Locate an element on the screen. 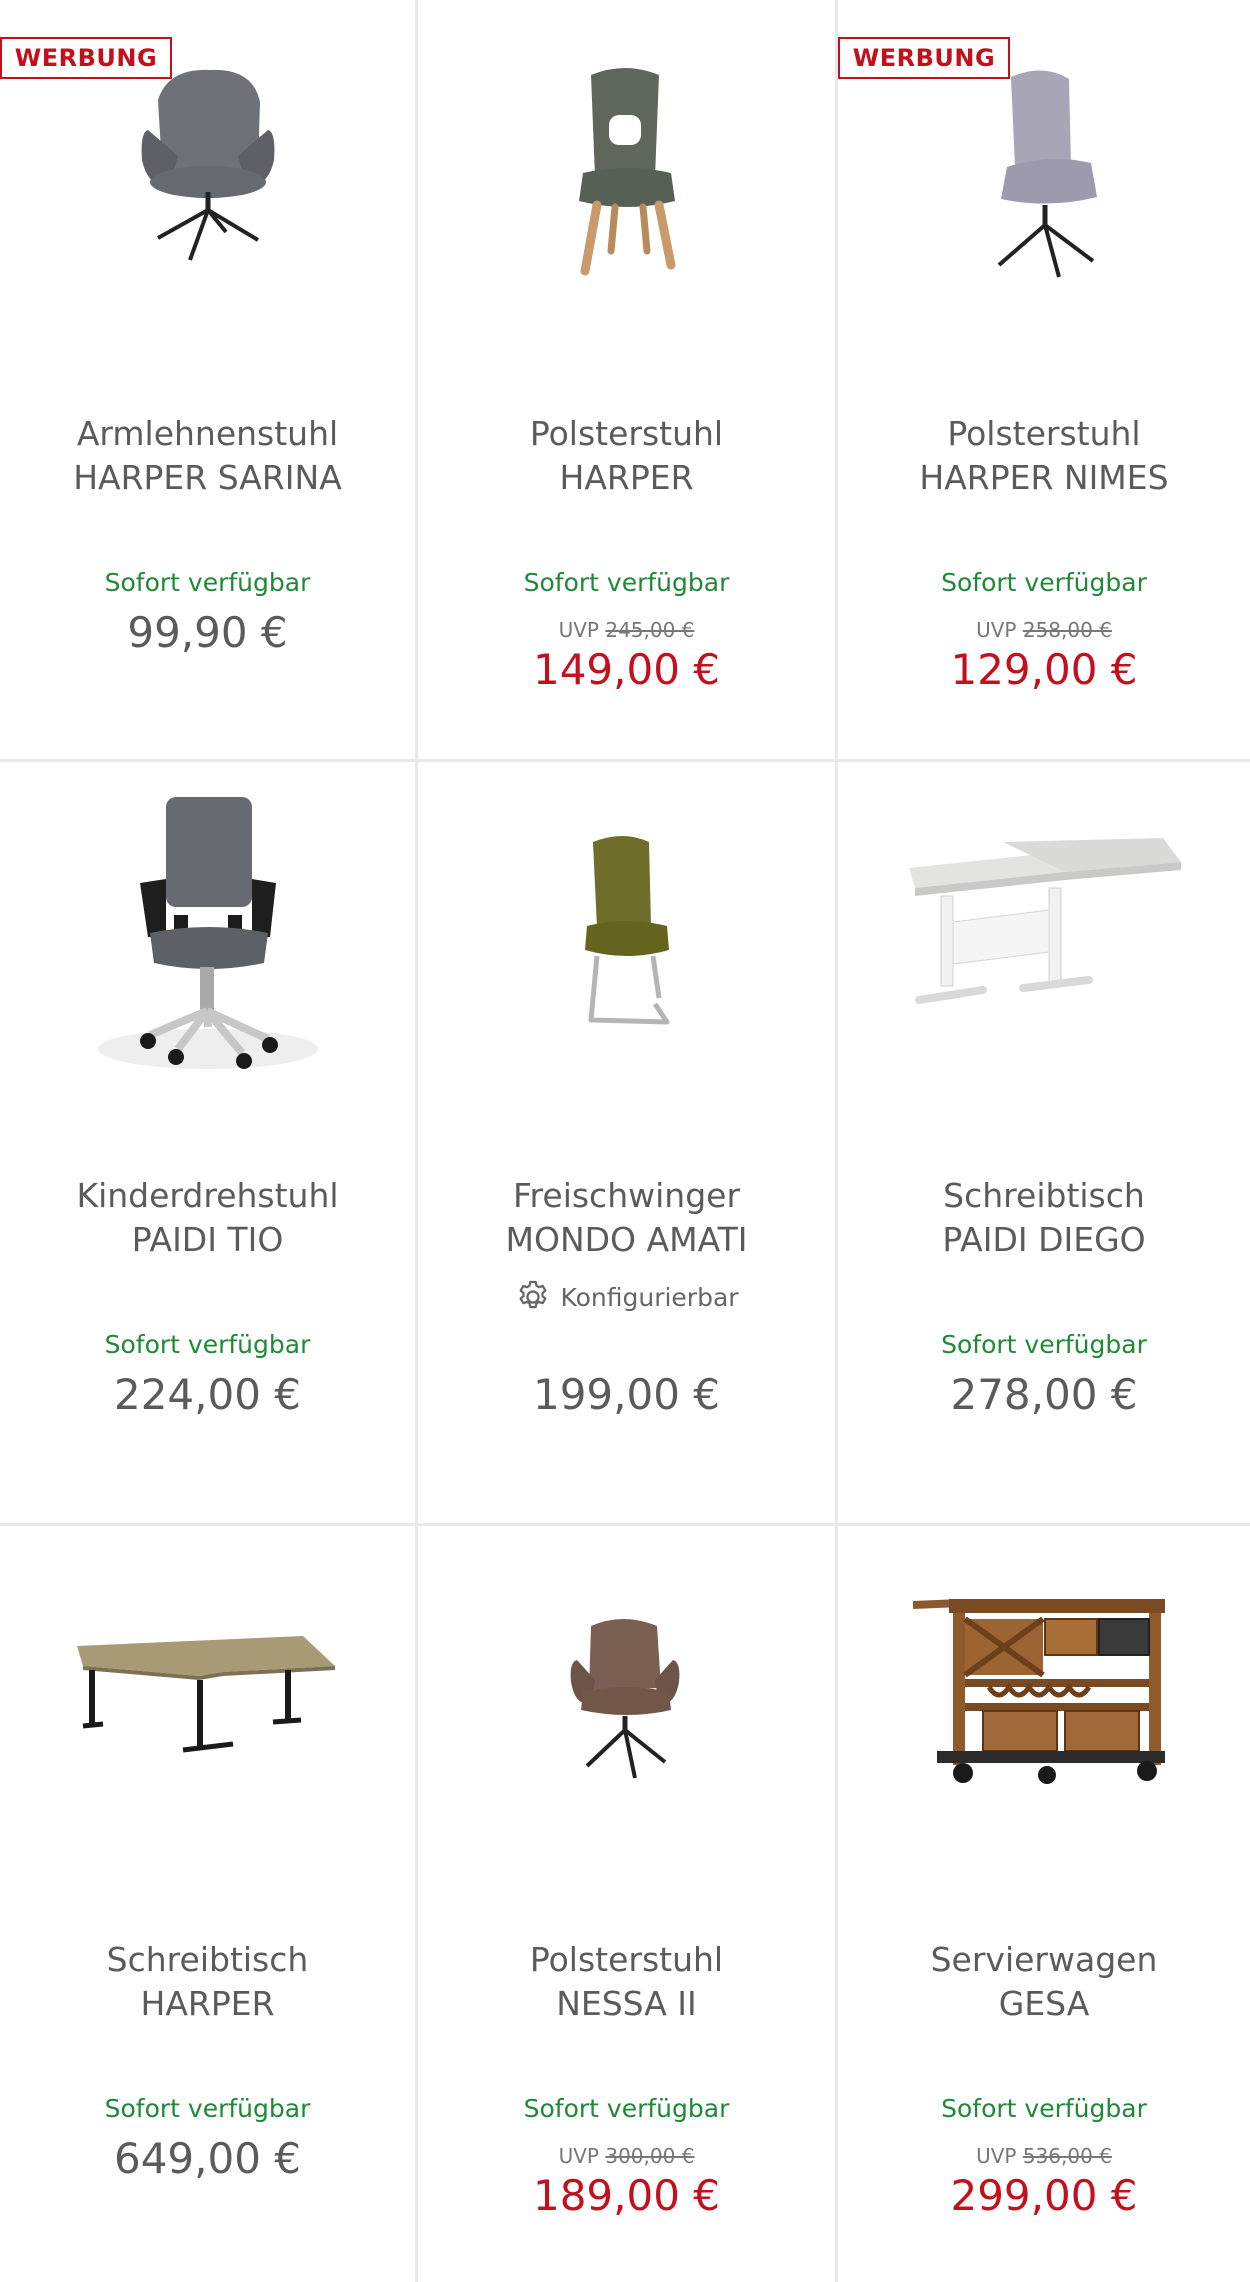  product-name: Polsterstuhl HARPER NIMES is located at coordinates (1044, 456).